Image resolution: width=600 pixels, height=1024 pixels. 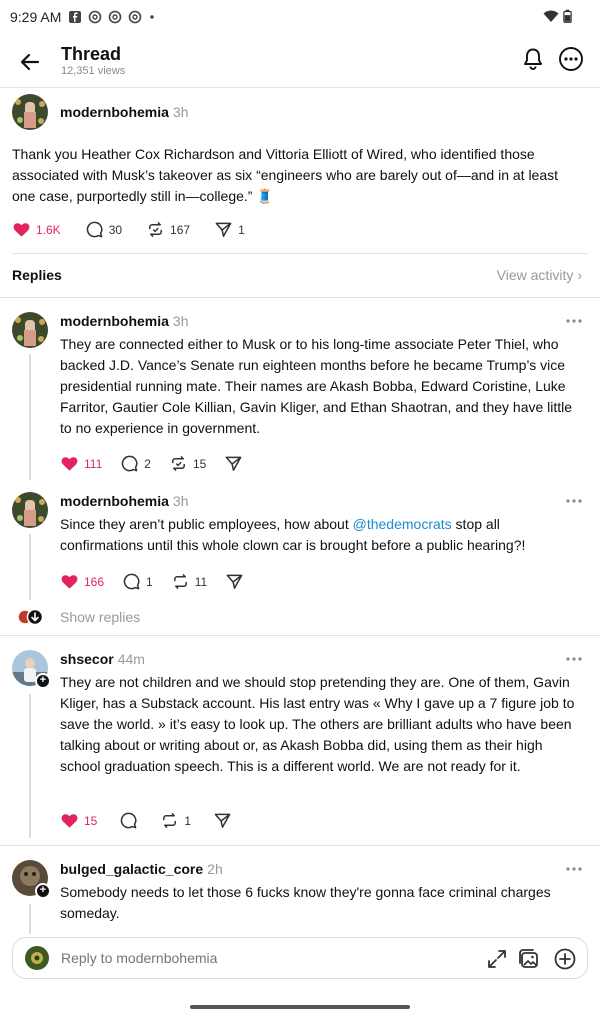 I want to click on post-author: modernbohemia 3h, so click(x=124, y=112).